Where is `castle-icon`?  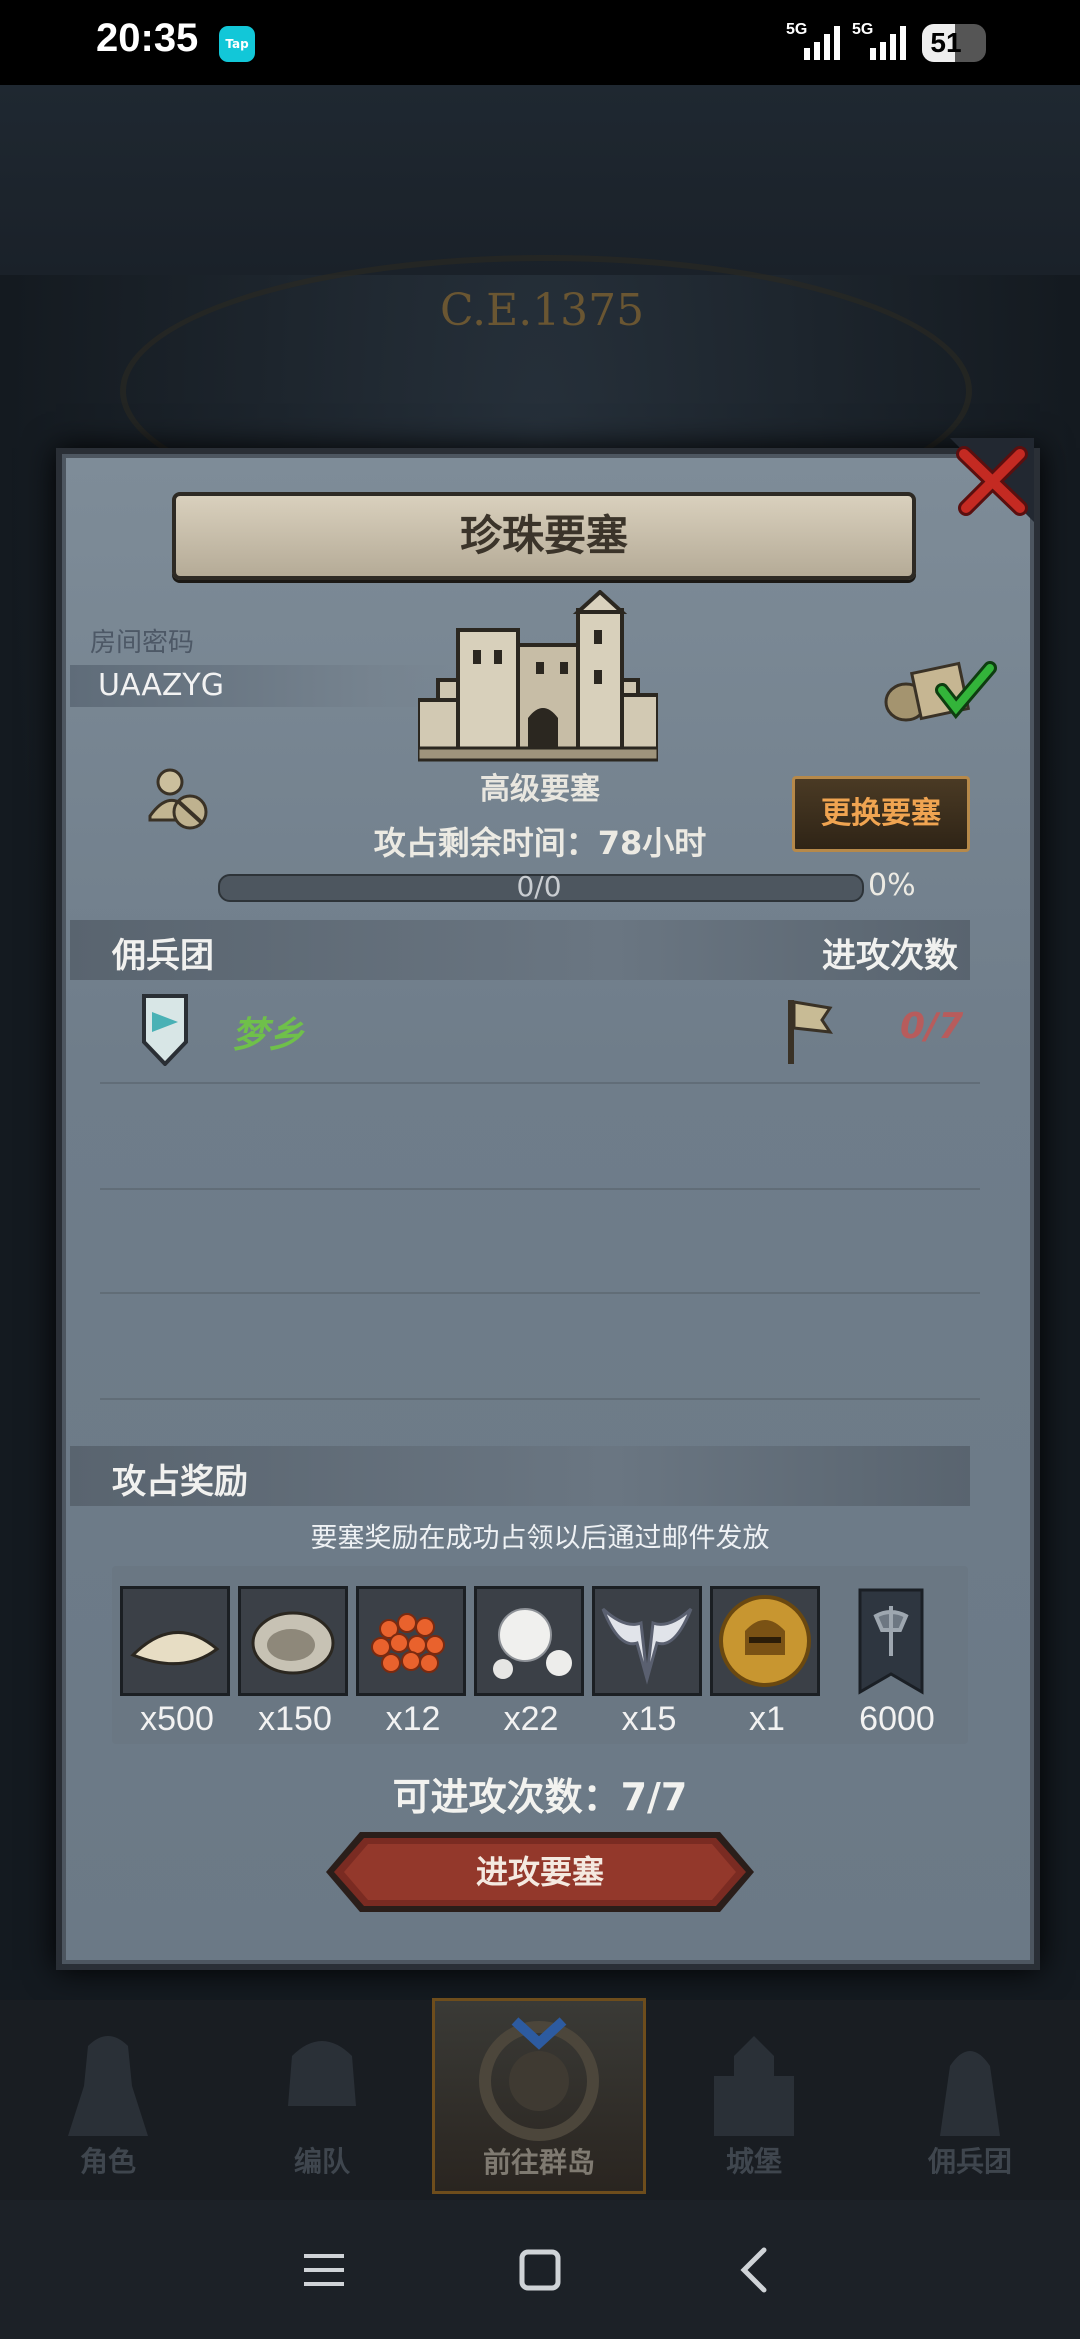
castle-icon is located at coordinates (538, 676).